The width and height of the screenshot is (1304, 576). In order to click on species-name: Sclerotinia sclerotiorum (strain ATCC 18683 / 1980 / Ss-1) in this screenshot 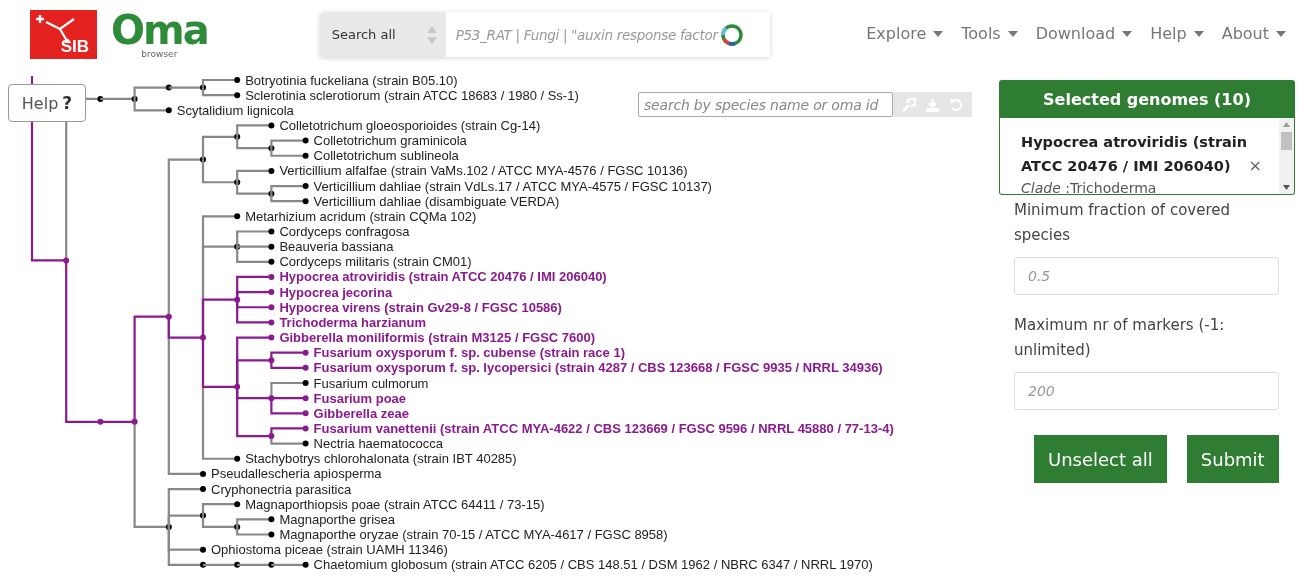, I will do `click(412, 95)`.